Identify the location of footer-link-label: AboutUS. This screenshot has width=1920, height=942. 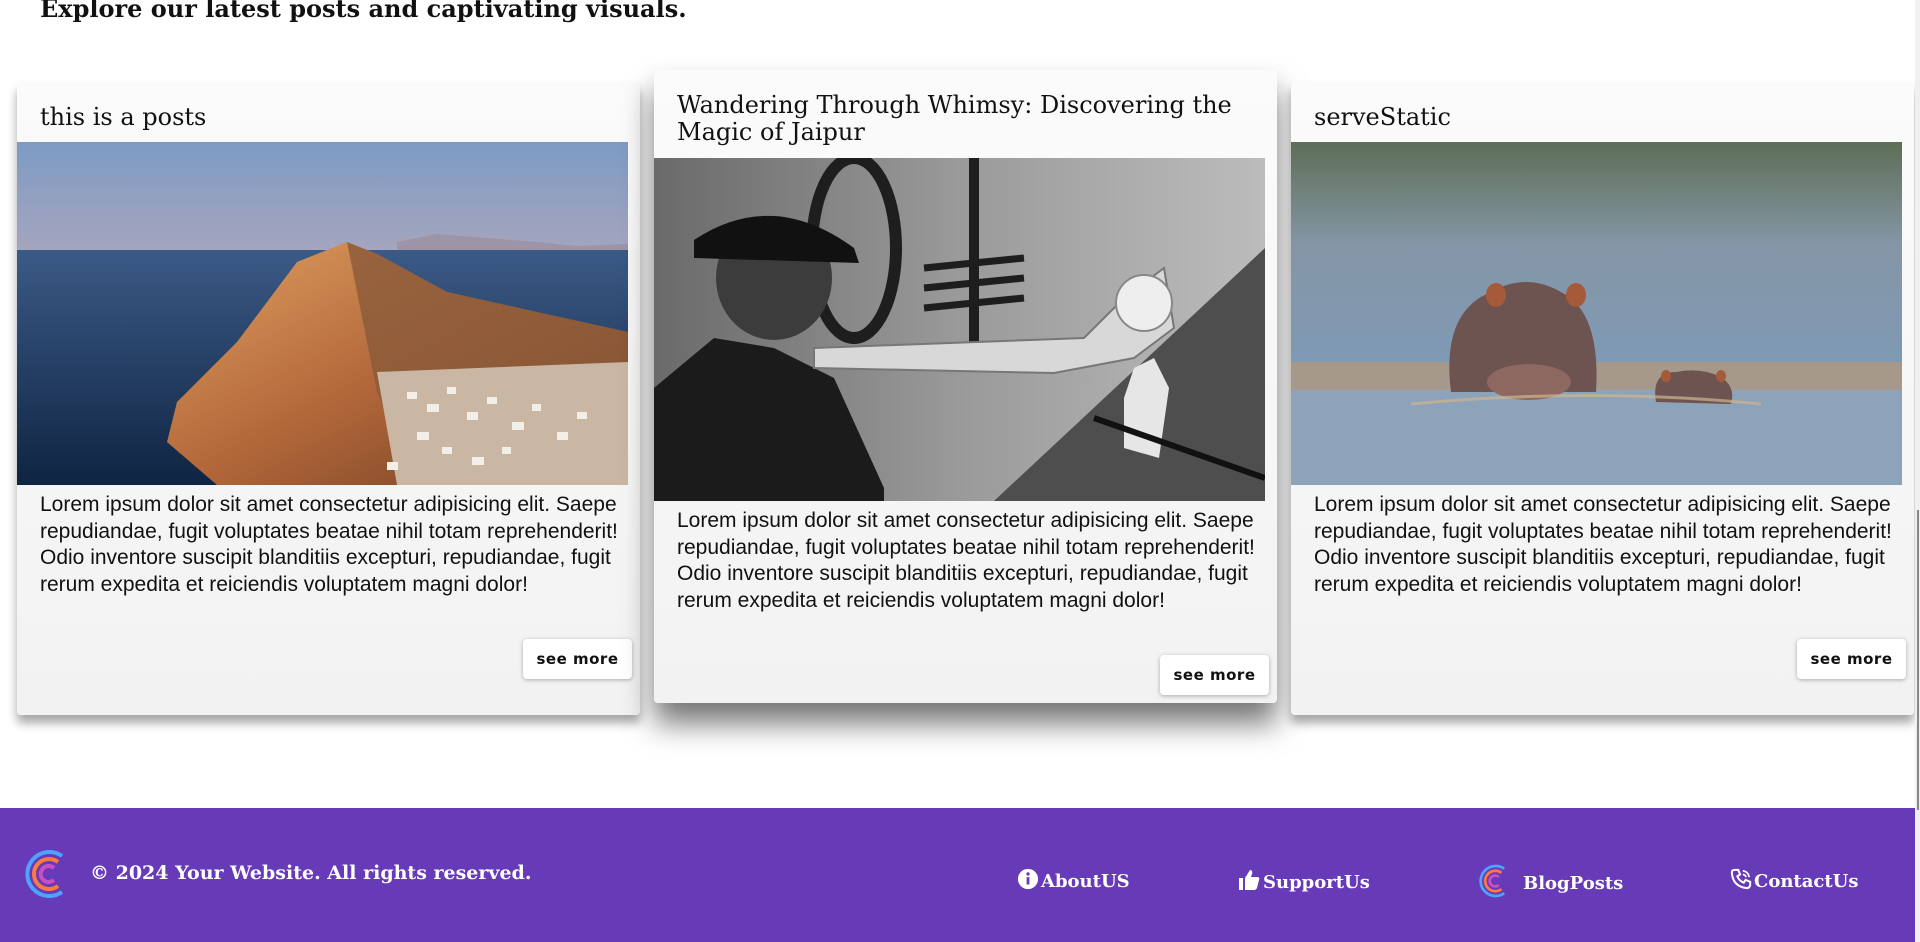
(1085, 881).